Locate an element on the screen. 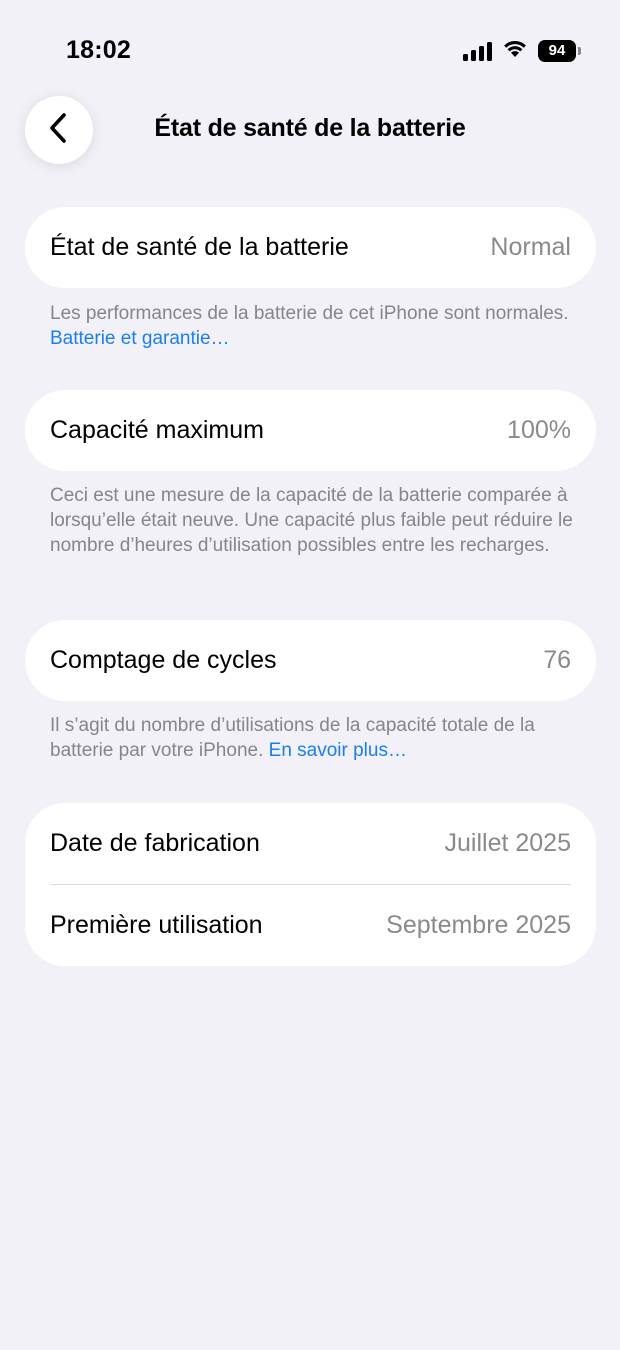 The height and width of the screenshot is (1350, 620). max-capacity-row: Capacité maximum 100% is located at coordinates (310, 430).